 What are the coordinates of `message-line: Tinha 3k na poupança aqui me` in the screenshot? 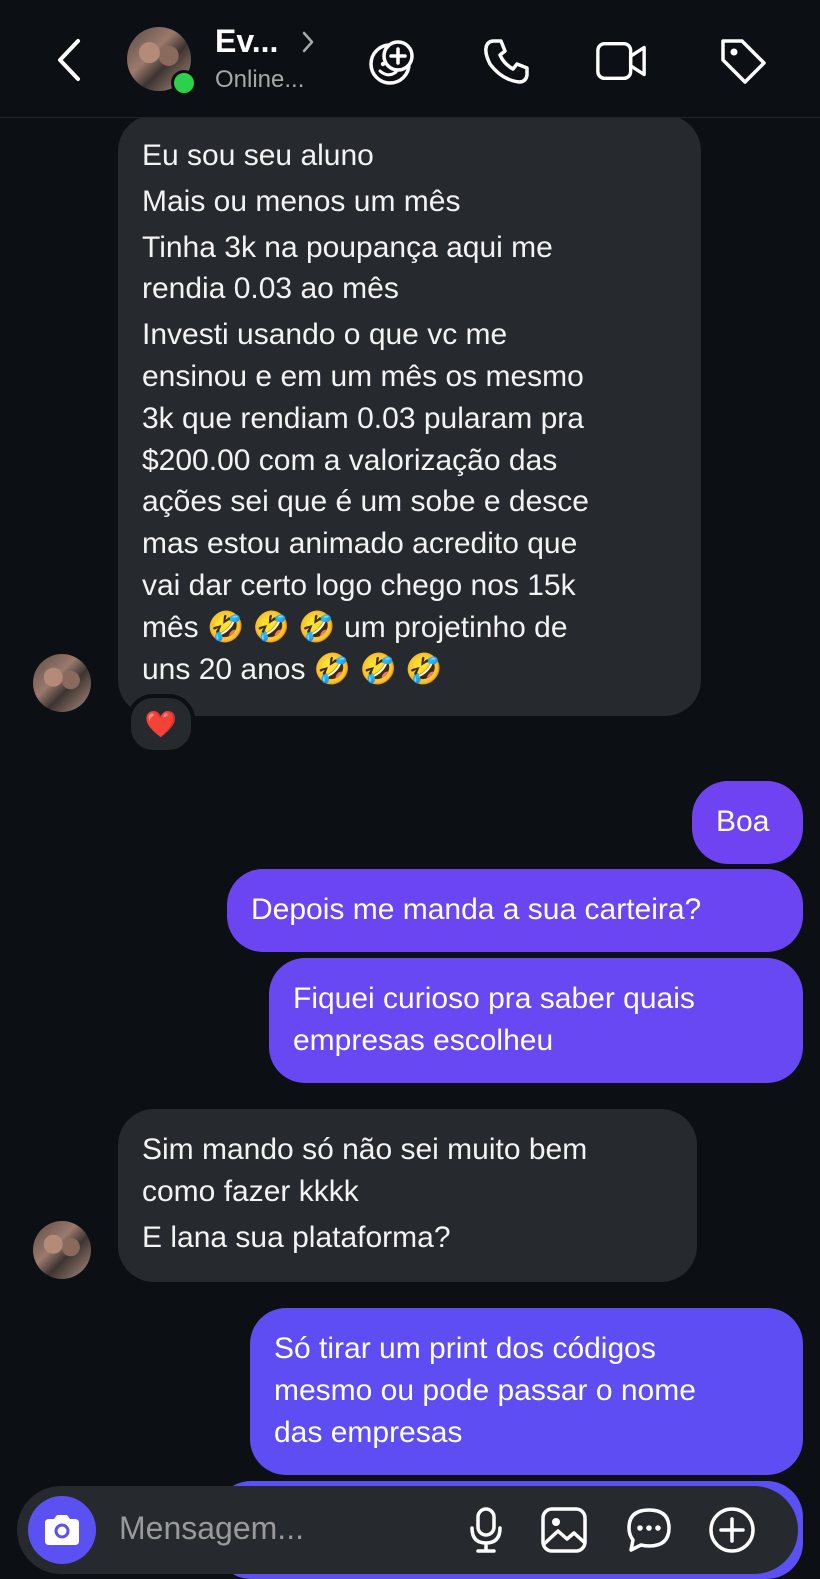 It's located at (347, 247).